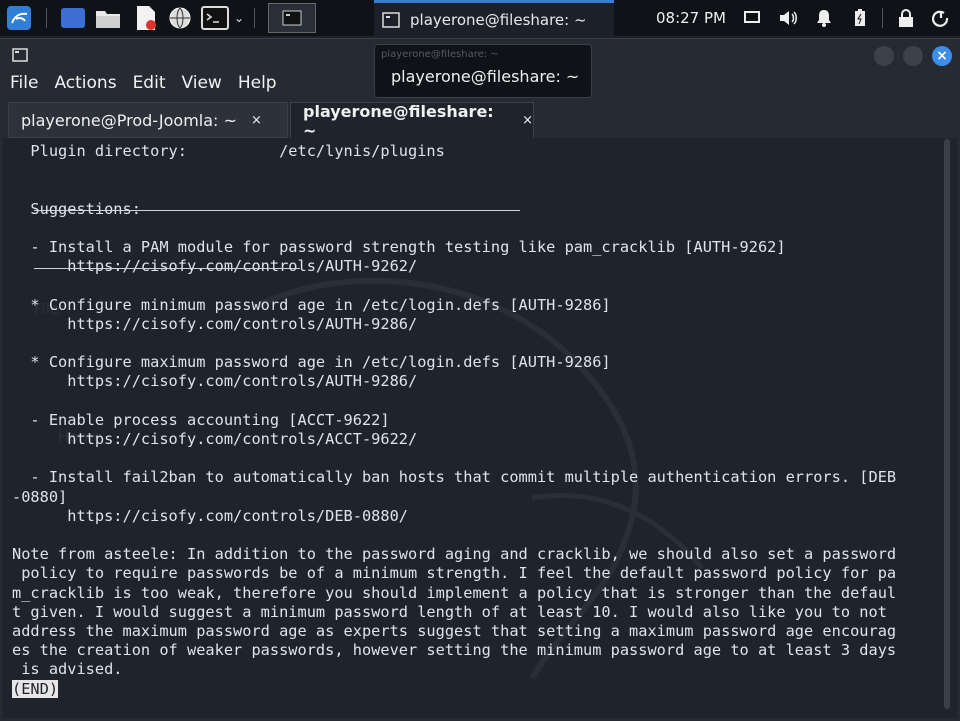 The height and width of the screenshot is (721, 960). Describe the element at coordinates (67, 669) in the screenshot. I see `line: is advised.` at that location.